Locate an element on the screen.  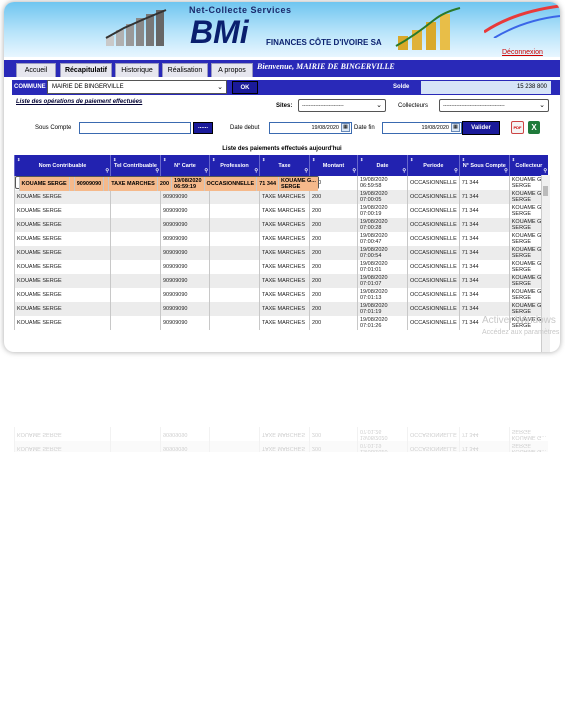
commune-select: MAIRIE DE BINGERVILLE ⌄ is located at coordinates (137, 87).